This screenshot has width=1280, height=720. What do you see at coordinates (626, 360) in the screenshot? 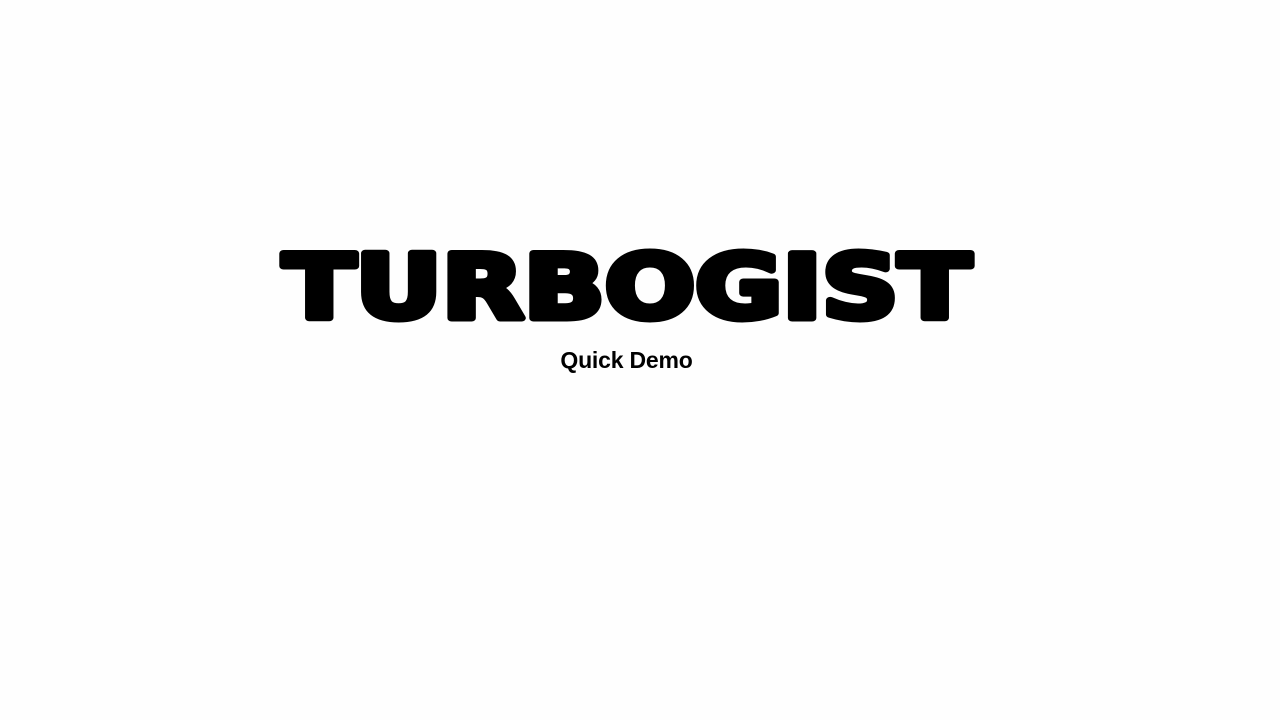
I see `subtitle: Quick Demo` at bounding box center [626, 360].